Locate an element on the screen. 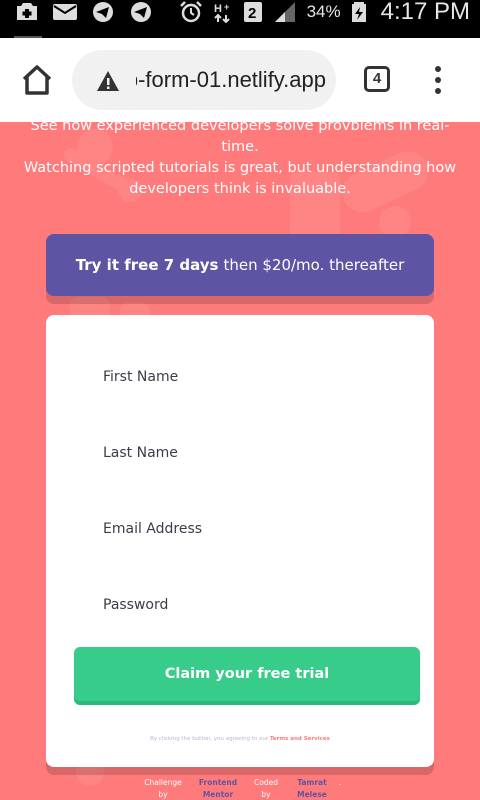 The height and width of the screenshot is (800, 480). coded-label: Coded by is located at coordinates (266, 788).